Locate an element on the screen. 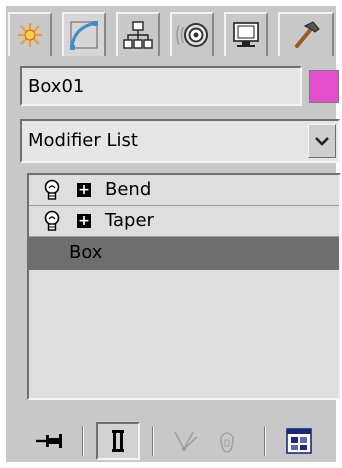 The width and height of the screenshot is (342, 468). pin-stack-button is located at coordinates (50, 441).